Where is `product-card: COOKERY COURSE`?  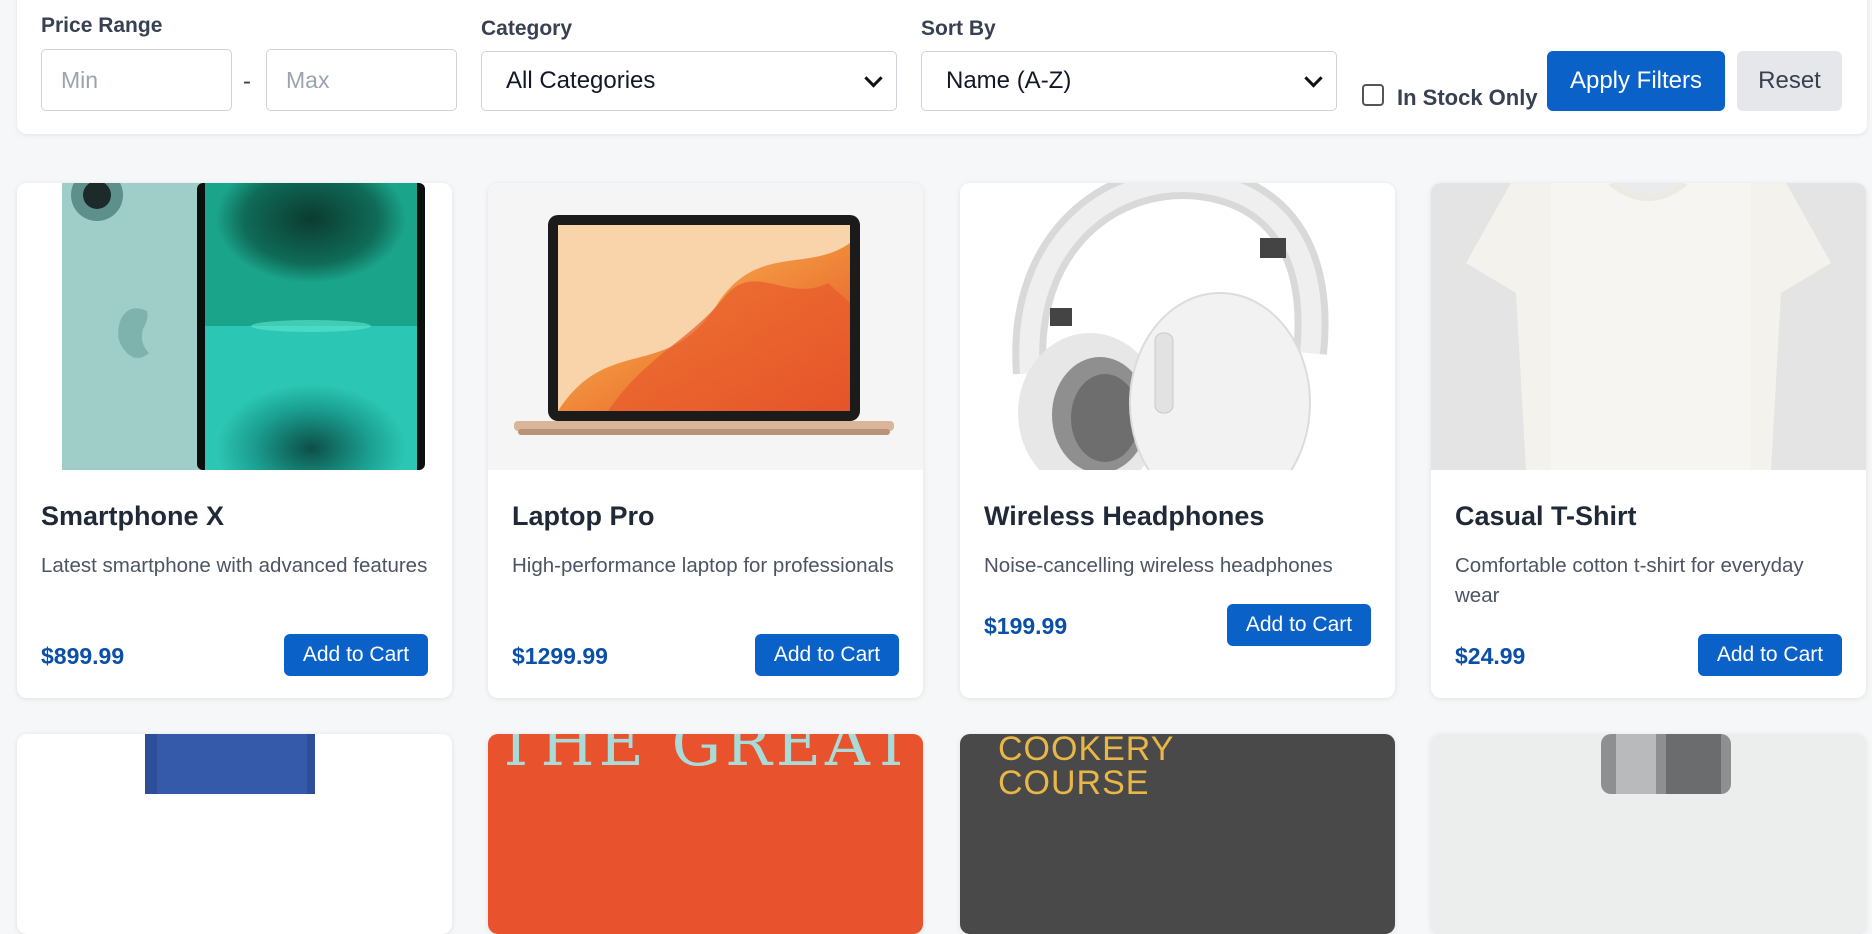
product-card: COOKERY COURSE is located at coordinates (1177, 834).